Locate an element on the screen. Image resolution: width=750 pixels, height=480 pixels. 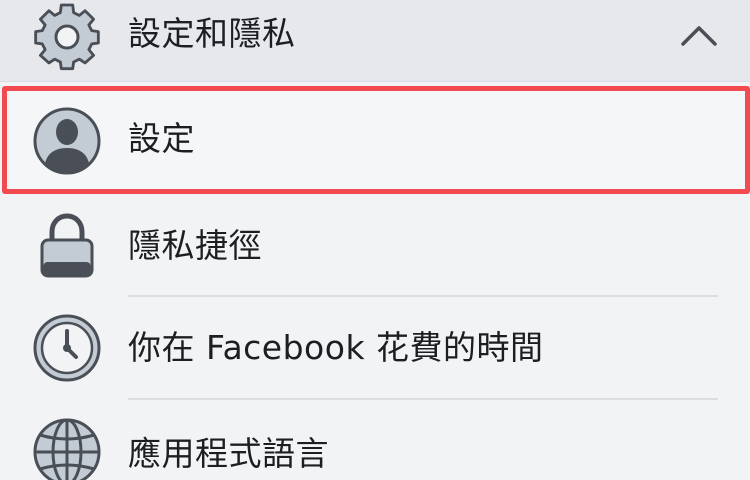
menu-item-label: 應用程式語言 is located at coordinates (228, 453).